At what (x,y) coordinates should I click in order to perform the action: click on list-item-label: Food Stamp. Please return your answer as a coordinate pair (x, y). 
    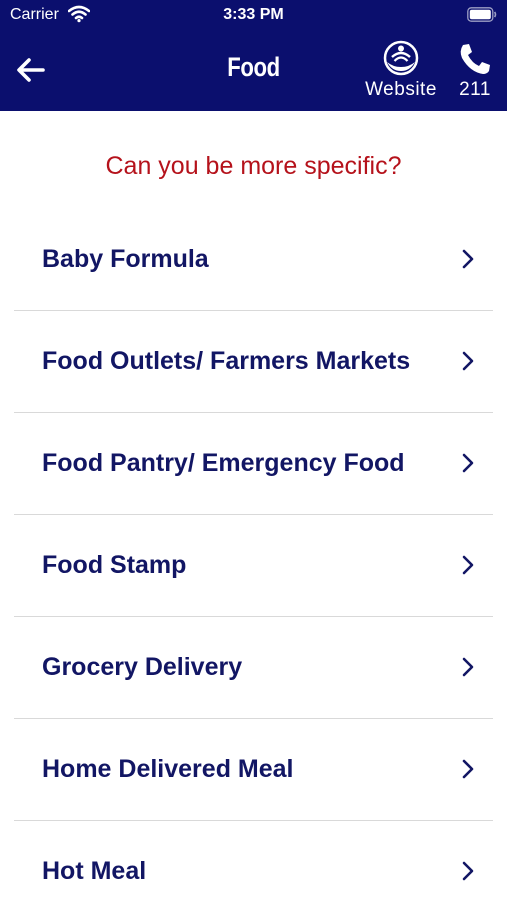
    Looking at the image, I should click on (114, 565).